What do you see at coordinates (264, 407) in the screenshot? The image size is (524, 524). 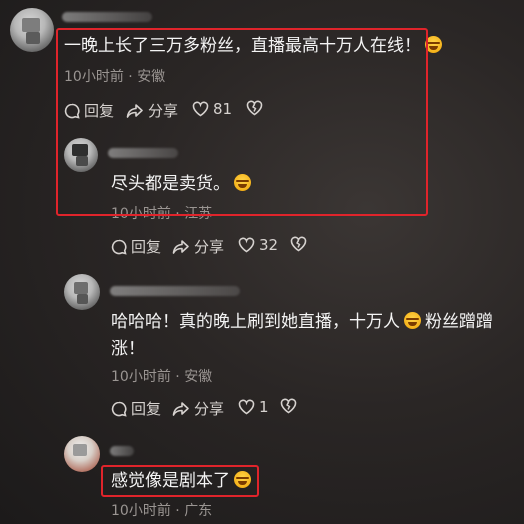 I see `like-count: 1` at bounding box center [264, 407].